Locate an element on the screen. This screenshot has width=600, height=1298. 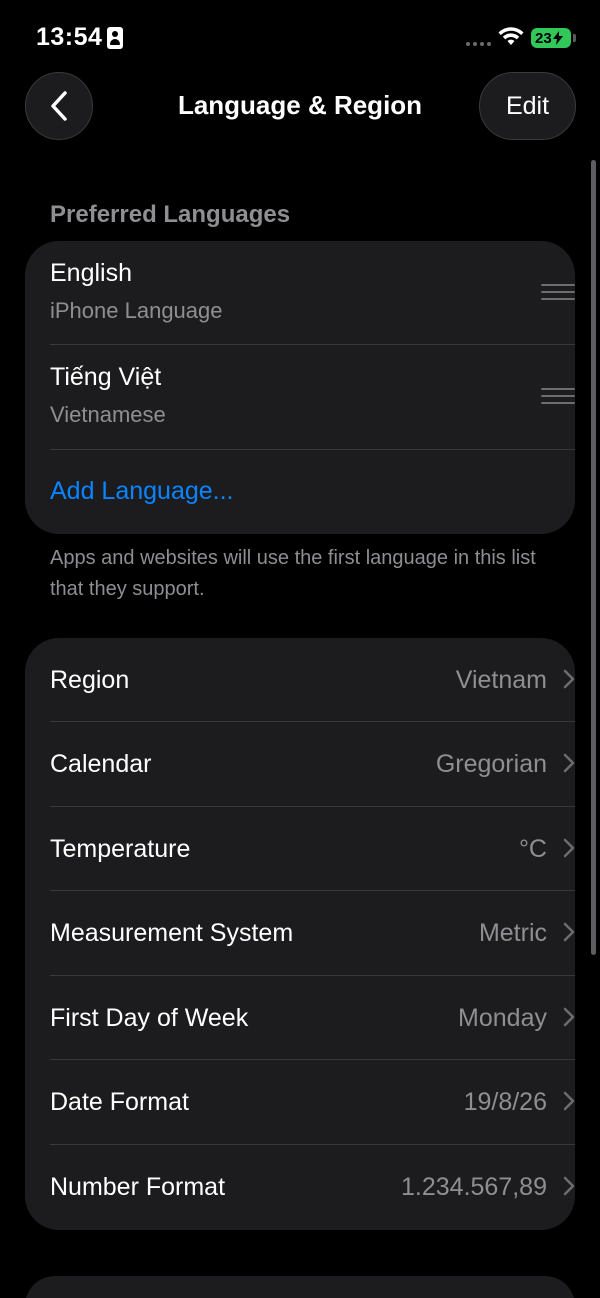
next-settings-group is located at coordinates (300, 1287).